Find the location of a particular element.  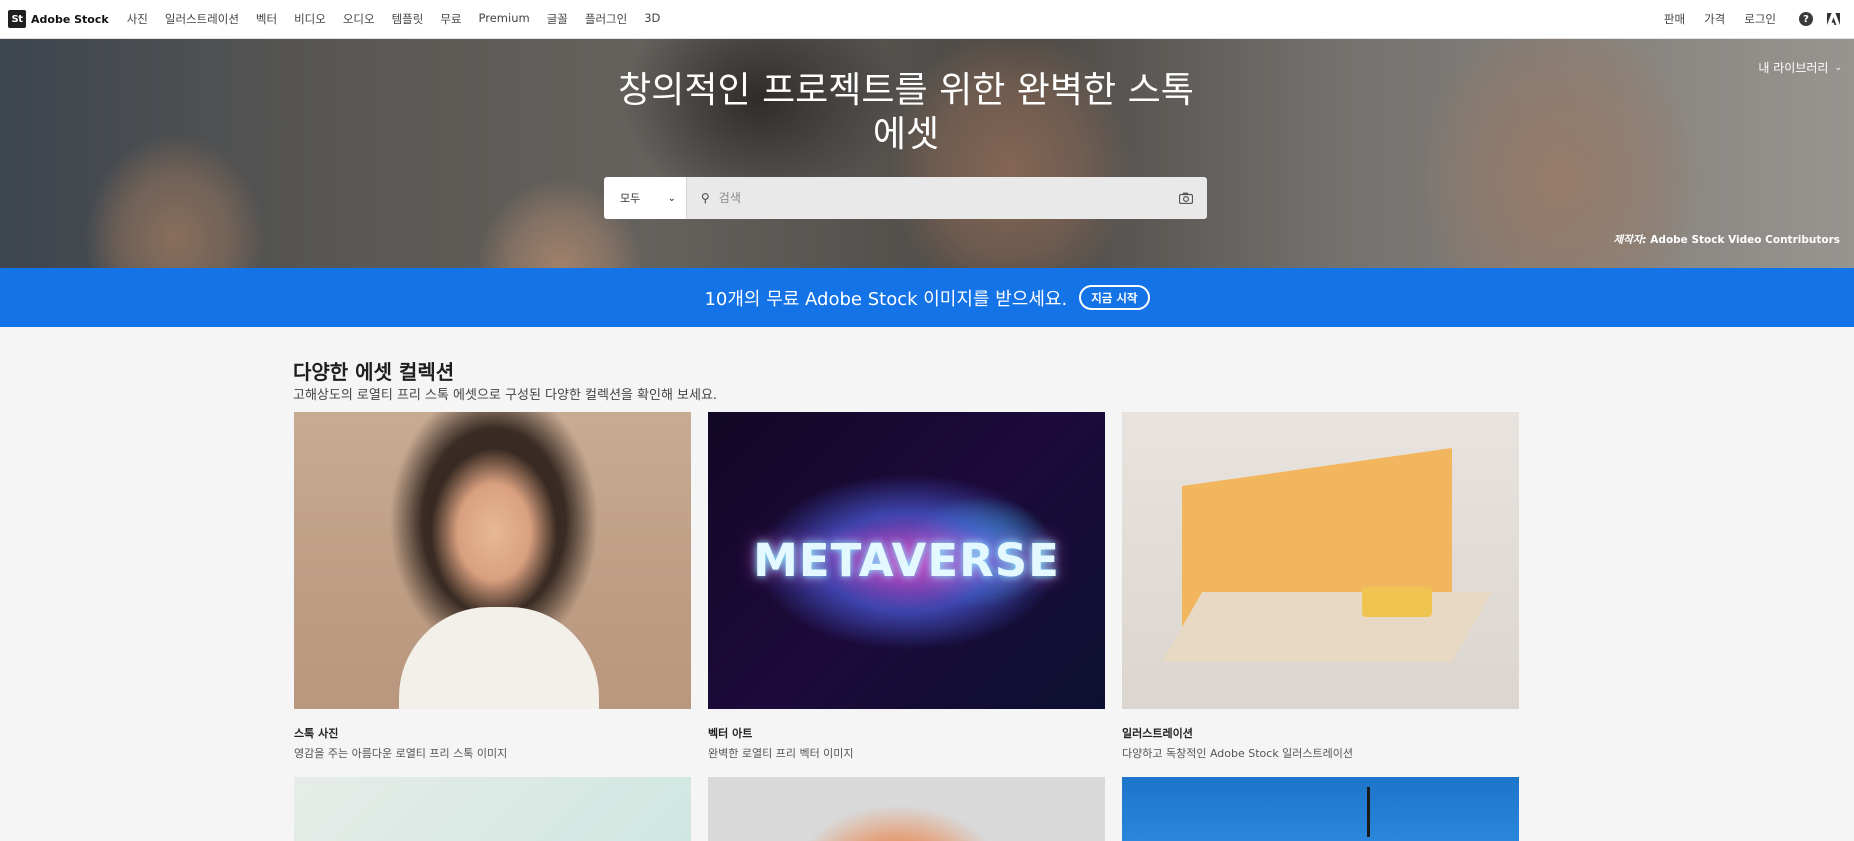

search-icon: ⚲ is located at coordinates (705, 198).